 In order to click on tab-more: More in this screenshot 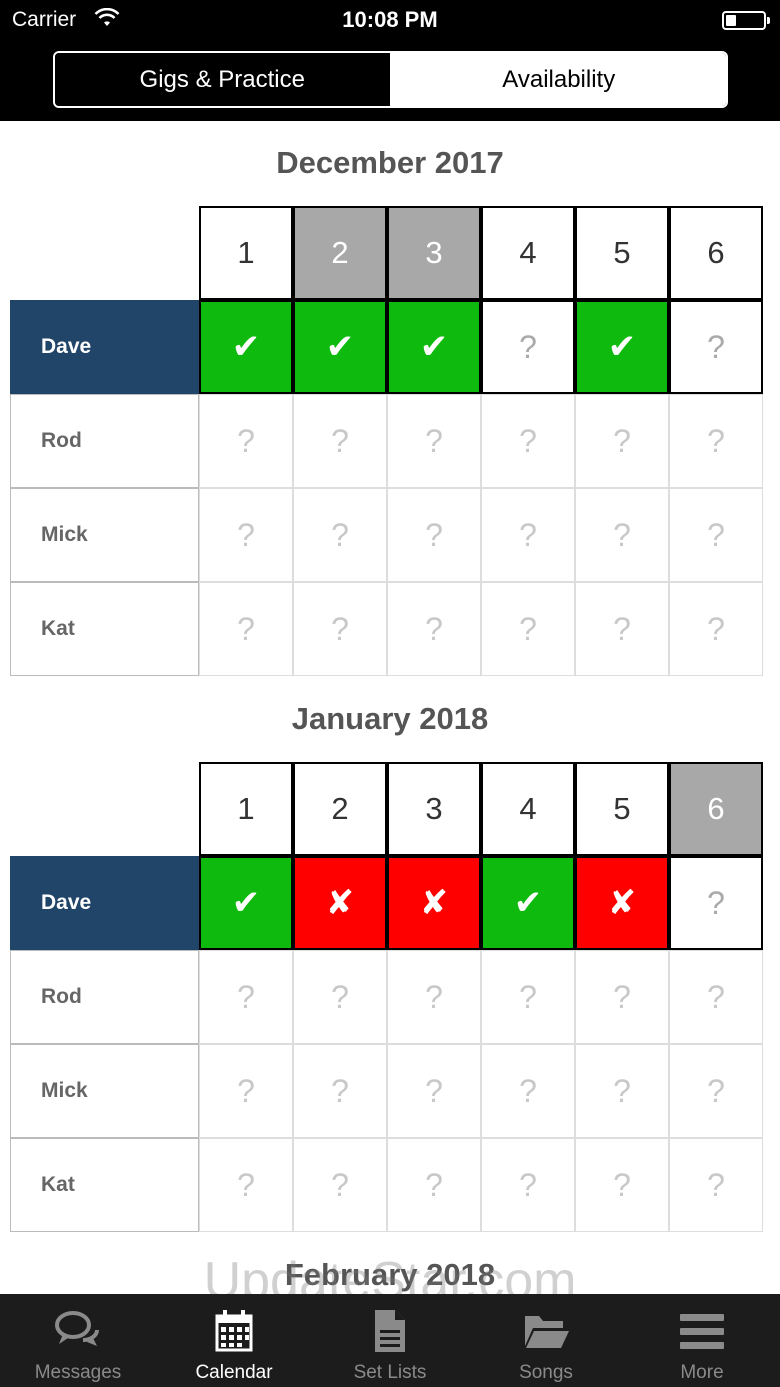, I will do `click(702, 1340)`.